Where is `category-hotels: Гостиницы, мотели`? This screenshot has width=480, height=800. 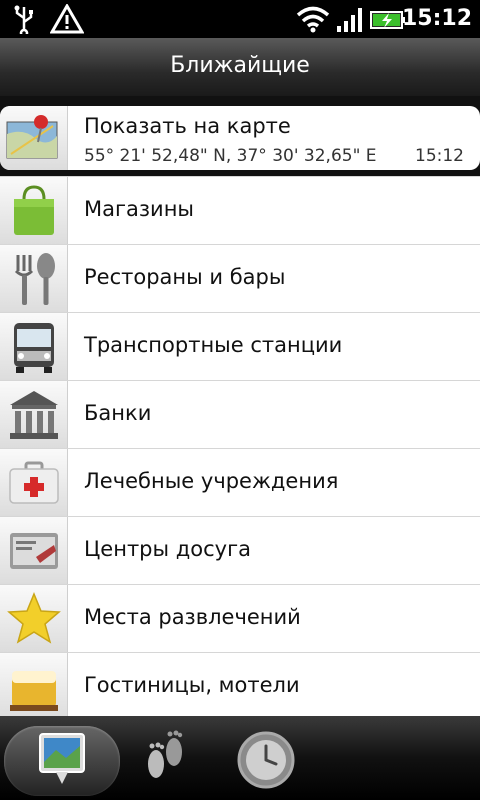 category-hotels: Гостиницы, мотели is located at coordinates (240, 684).